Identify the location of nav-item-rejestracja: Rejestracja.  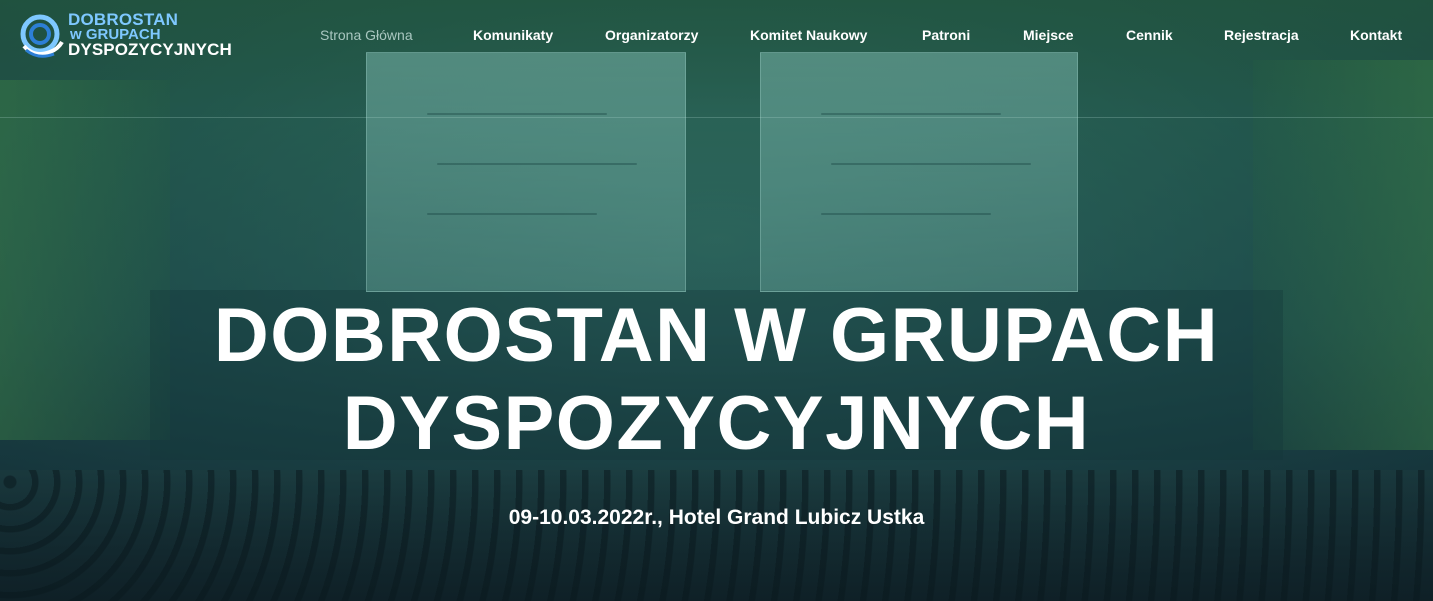
(1261, 35).